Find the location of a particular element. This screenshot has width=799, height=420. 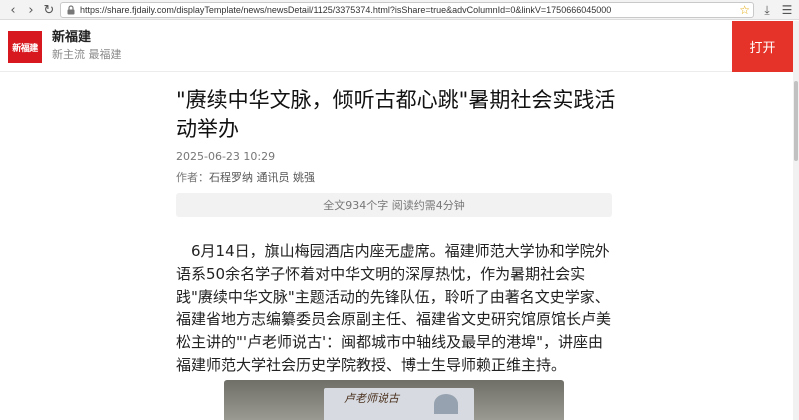

scrollbar is located at coordinates (796, 220).